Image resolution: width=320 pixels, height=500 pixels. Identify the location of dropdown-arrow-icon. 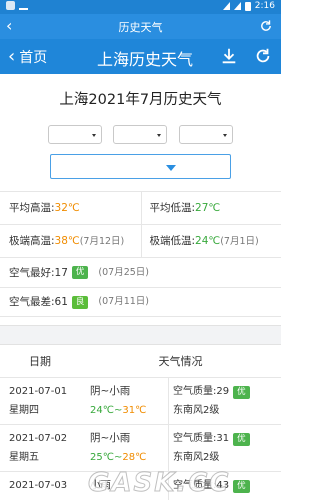
(171, 168).